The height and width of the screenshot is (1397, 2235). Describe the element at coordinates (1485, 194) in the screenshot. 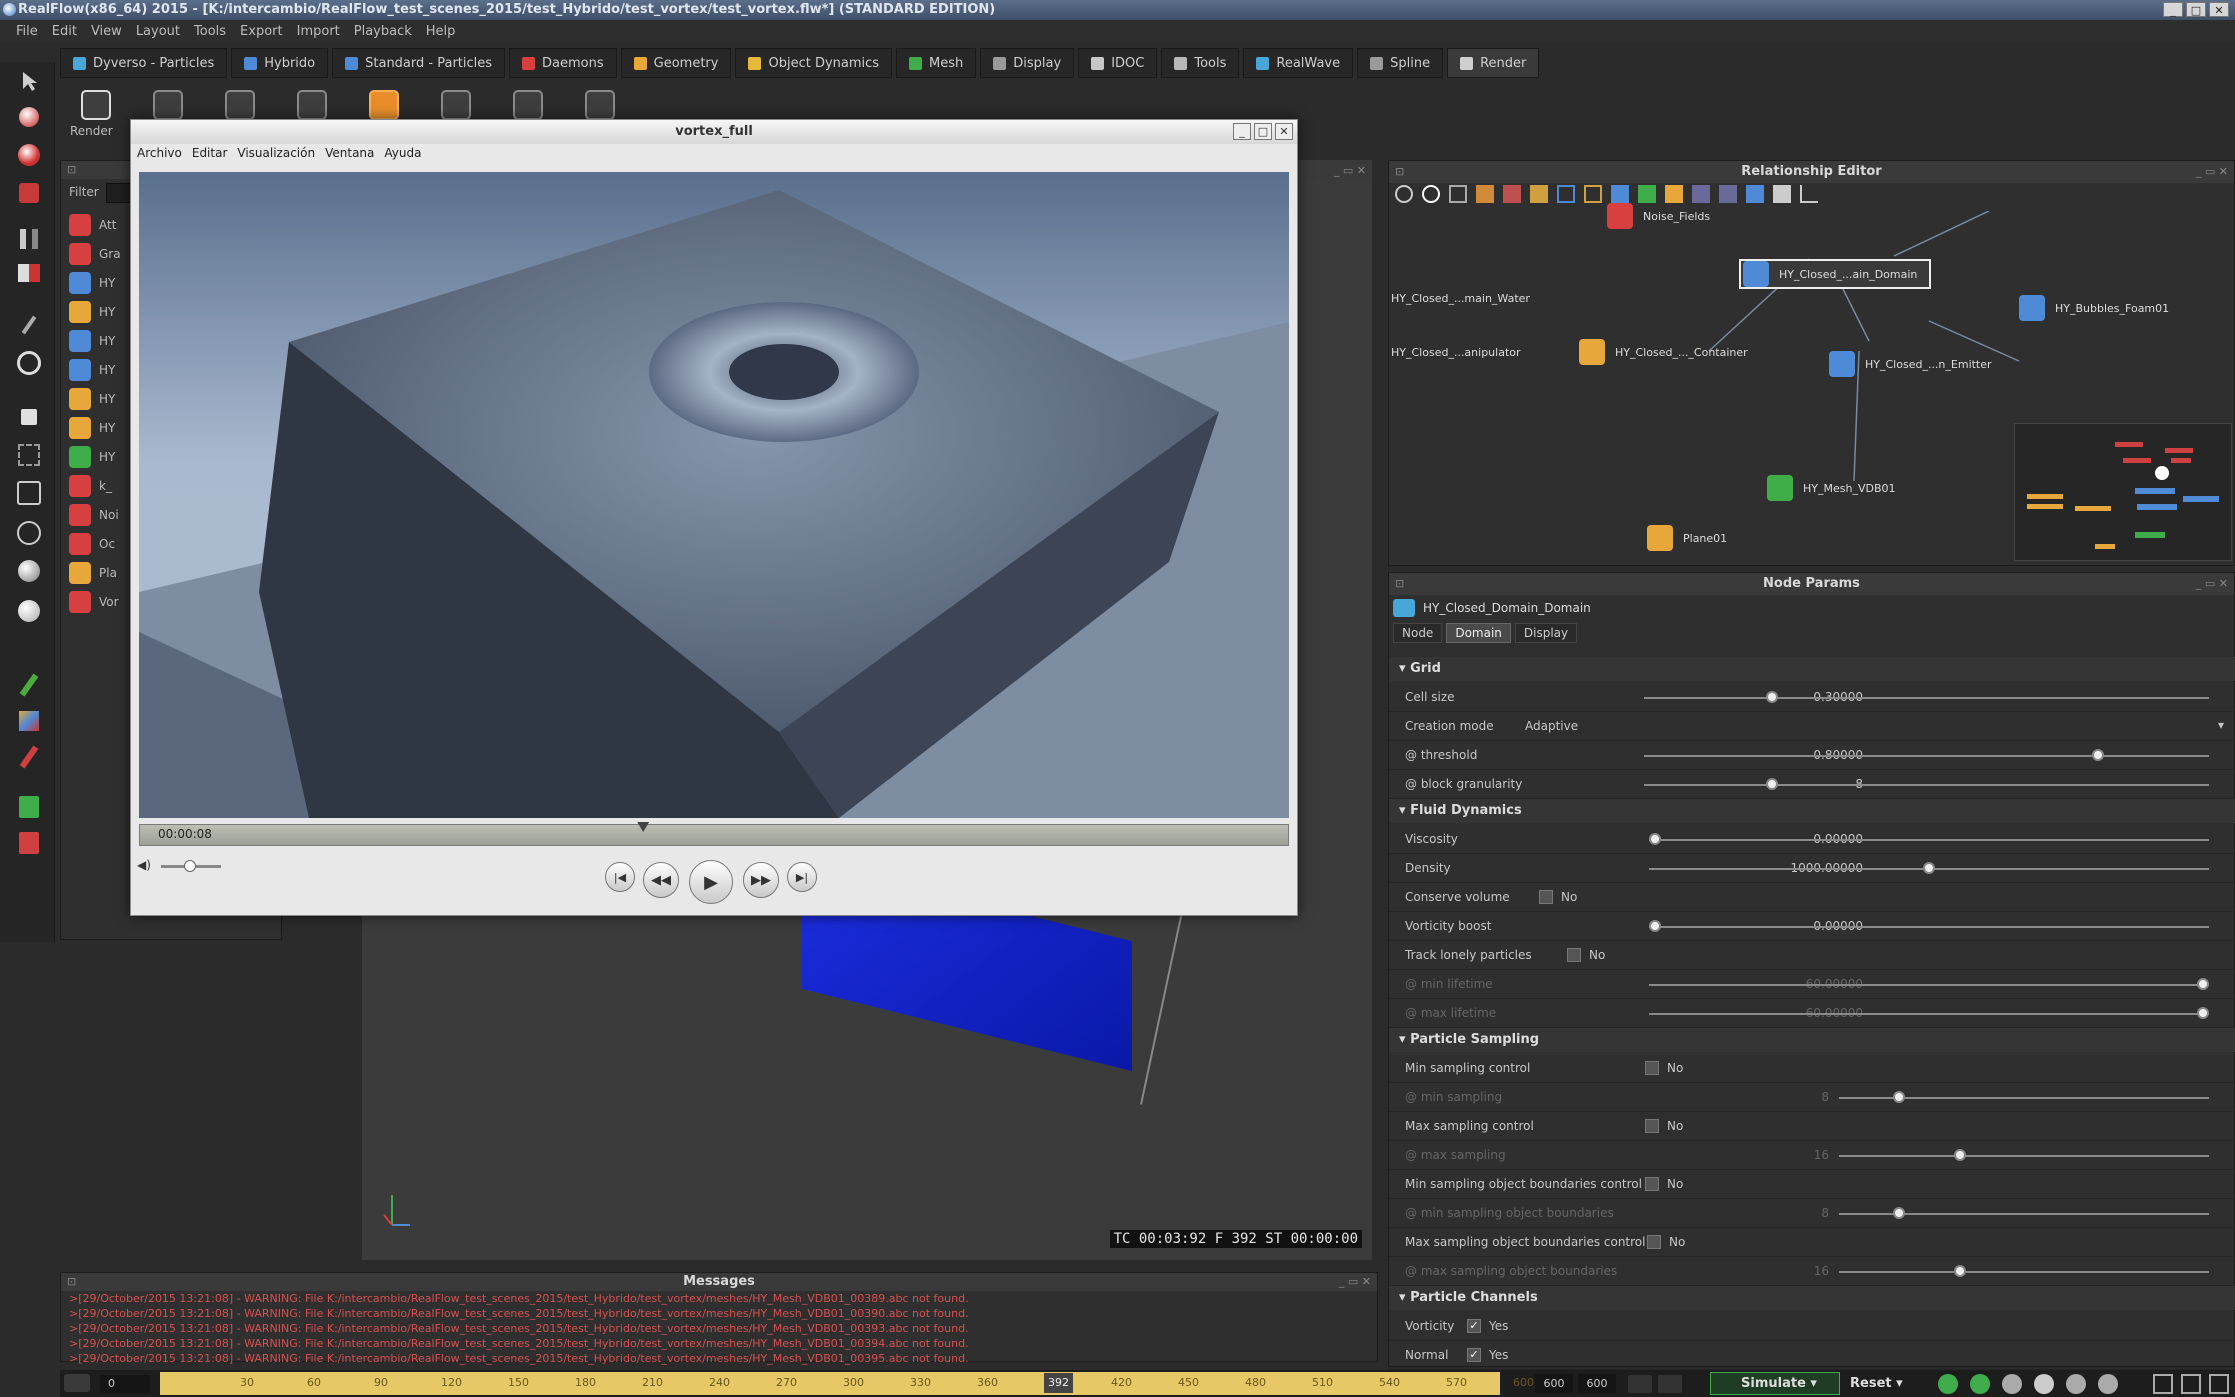

I see `group-icon` at that location.